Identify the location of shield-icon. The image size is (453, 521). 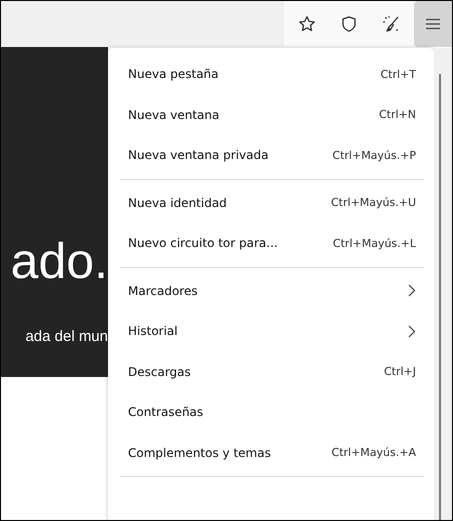
(349, 24).